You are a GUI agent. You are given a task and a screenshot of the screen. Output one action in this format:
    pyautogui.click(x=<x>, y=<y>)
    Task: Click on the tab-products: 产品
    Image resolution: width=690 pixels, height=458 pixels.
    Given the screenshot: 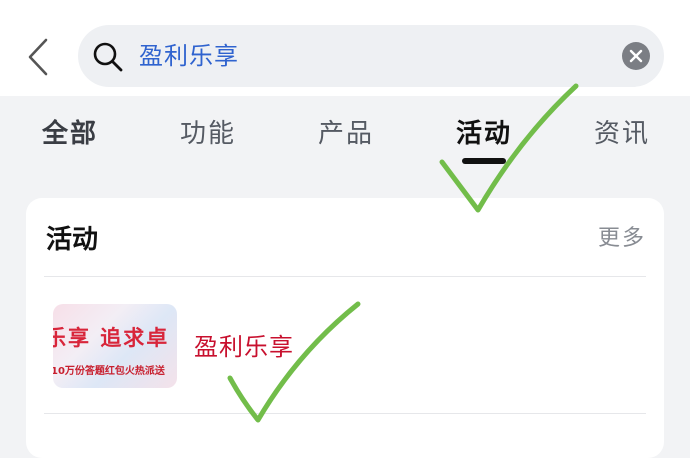 What is the action you would take?
    pyautogui.click(x=346, y=134)
    